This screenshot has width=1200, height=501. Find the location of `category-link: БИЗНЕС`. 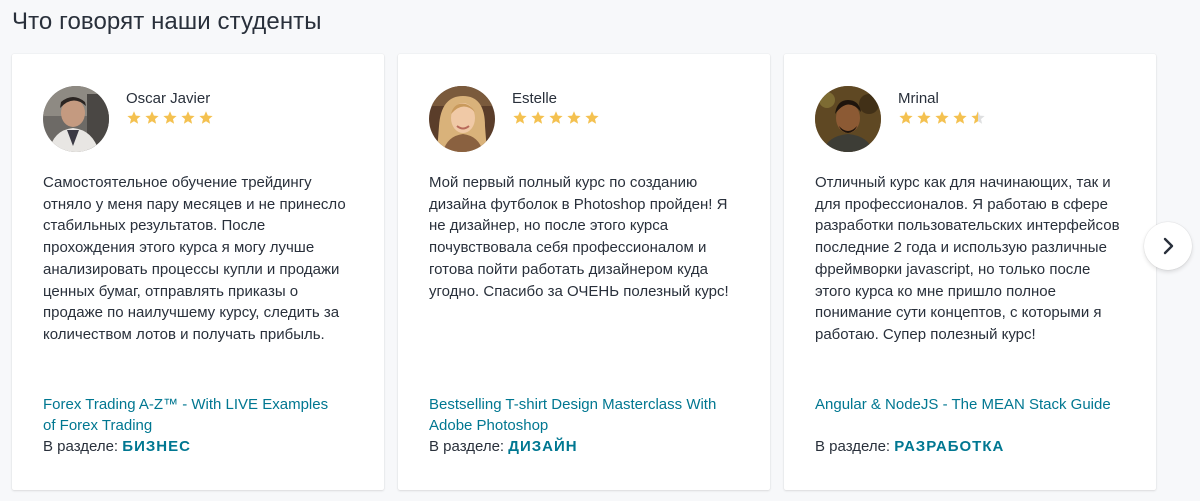

category-link: БИЗНЕС is located at coordinates (156, 446).